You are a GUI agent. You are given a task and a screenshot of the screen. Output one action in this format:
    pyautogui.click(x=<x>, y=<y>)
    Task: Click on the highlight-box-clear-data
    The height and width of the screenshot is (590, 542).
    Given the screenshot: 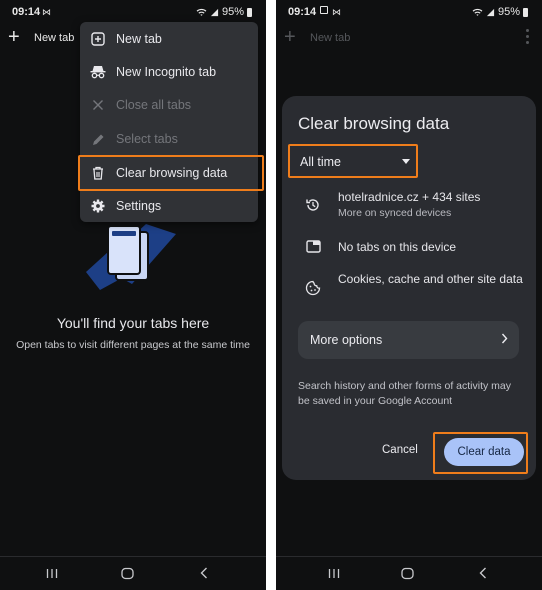 What is the action you would take?
    pyautogui.click(x=480, y=453)
    